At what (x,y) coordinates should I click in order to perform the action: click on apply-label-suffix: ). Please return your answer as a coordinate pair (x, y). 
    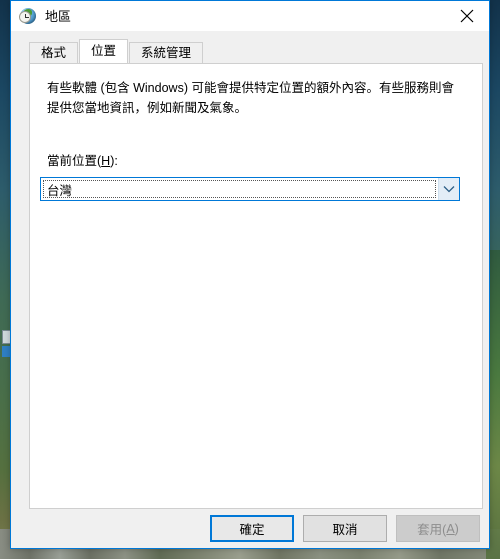
    Looking at the image, I should click on (456, 528).